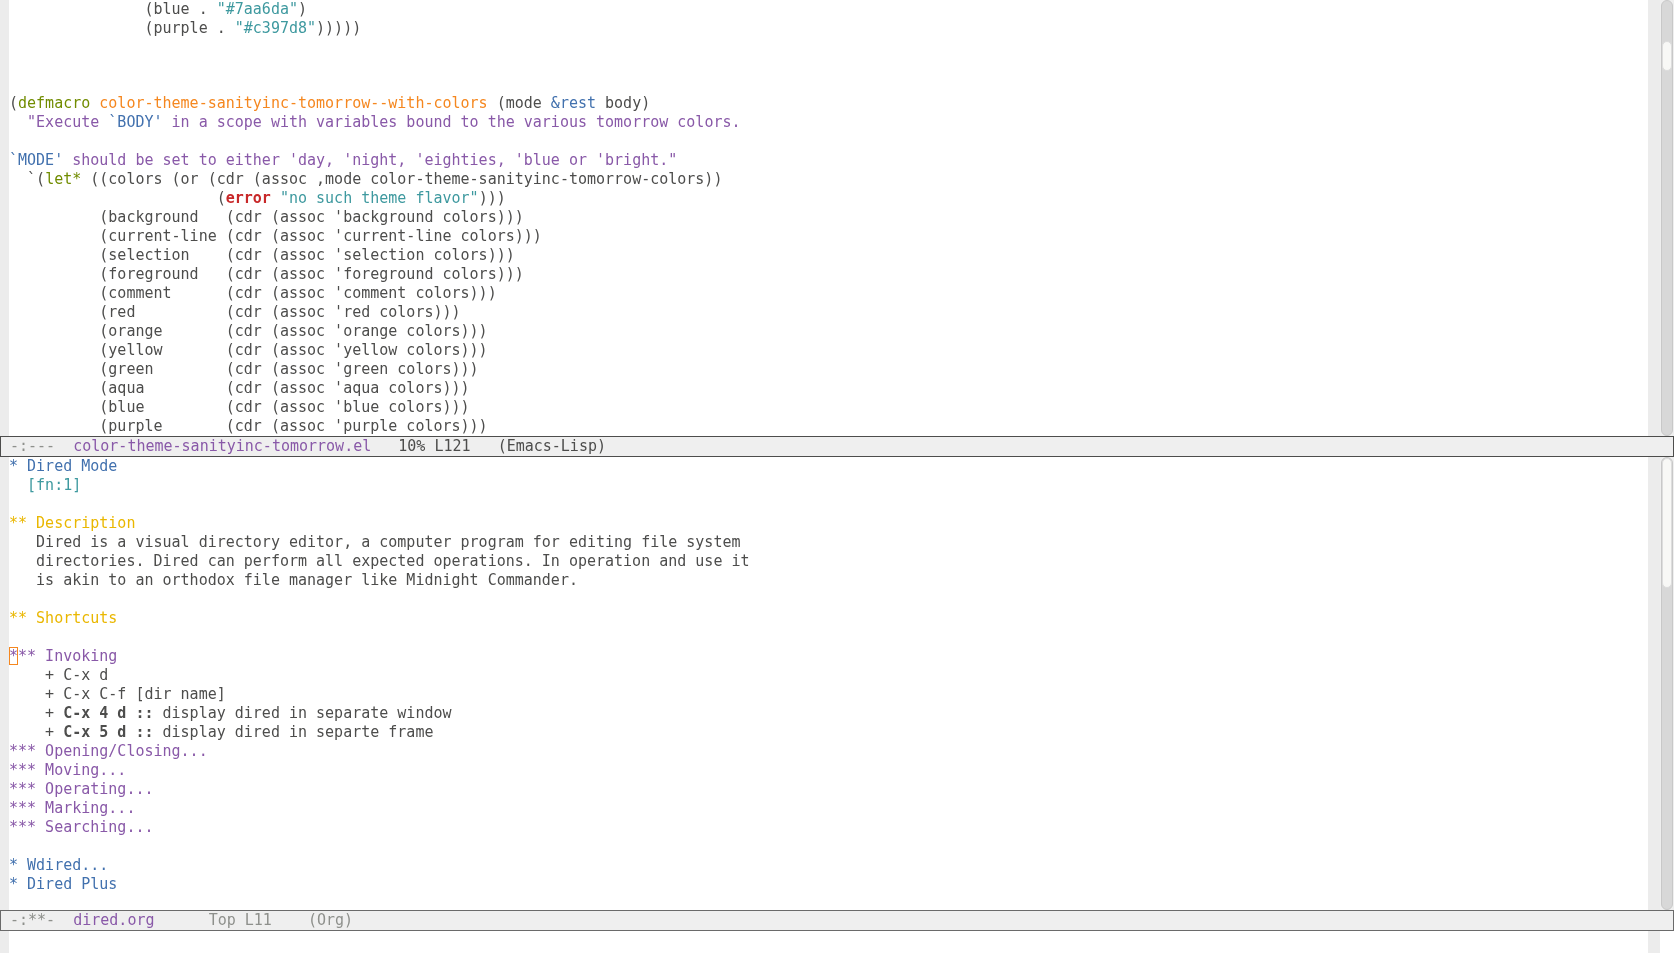  Describe the element at coordinates (114, 920) in the screenshot. I see `buffer-name: dired.org` at that location.